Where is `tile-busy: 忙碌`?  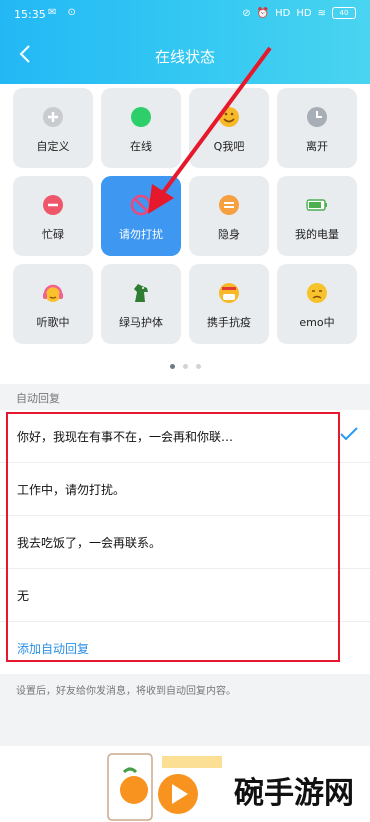
tile-busy: 忙碌 is located at coordinates (53, 216).